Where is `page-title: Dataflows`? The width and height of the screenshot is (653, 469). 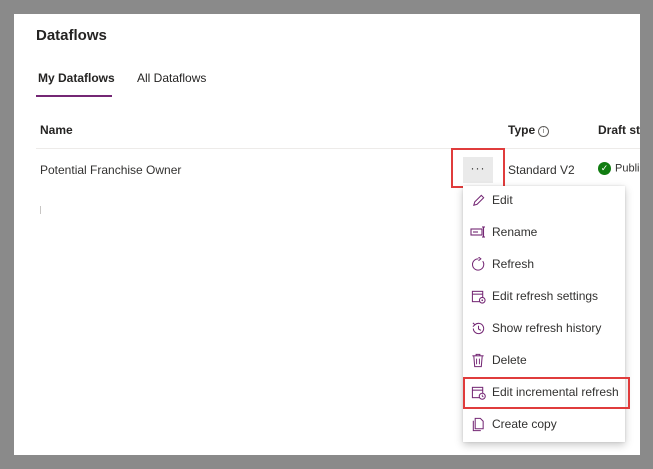 page-title: Dataflows is located at coordinates (71, 35).